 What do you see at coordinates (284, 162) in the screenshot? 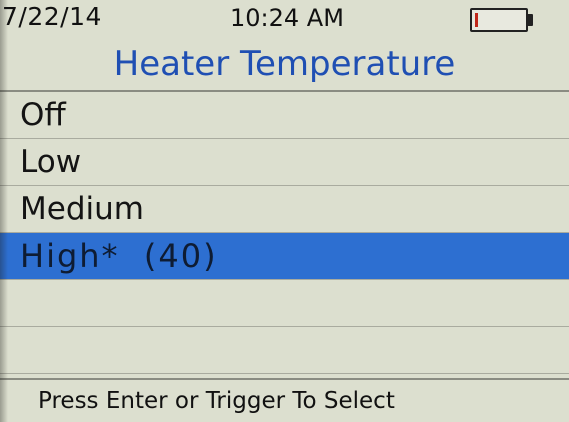
I see `menu-item-low: Low` at bounding box center [284, 162].